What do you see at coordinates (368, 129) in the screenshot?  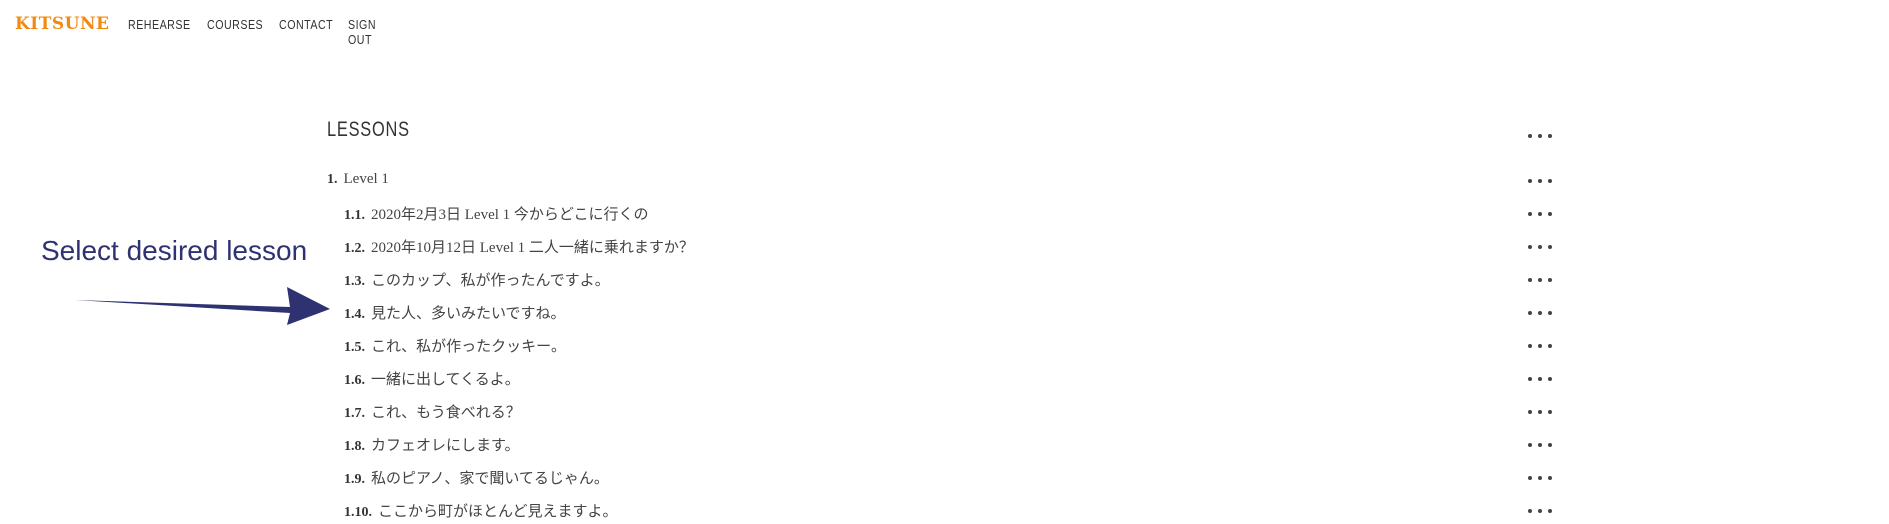 I see `lessons-title: LESSONS` at bounding box center [368, 129].